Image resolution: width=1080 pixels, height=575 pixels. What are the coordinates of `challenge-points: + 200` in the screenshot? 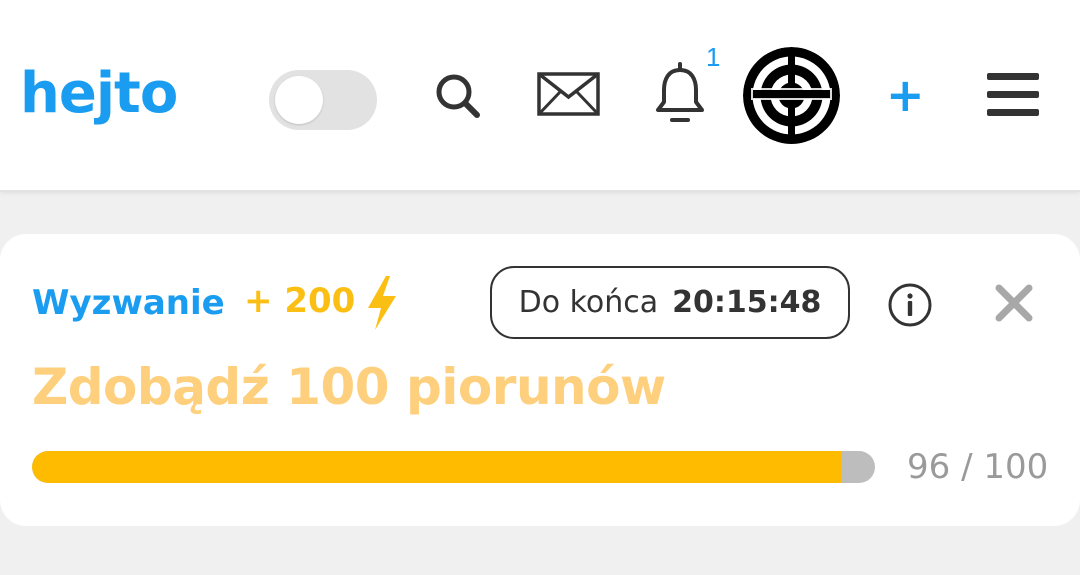 It's located at (300, 301).